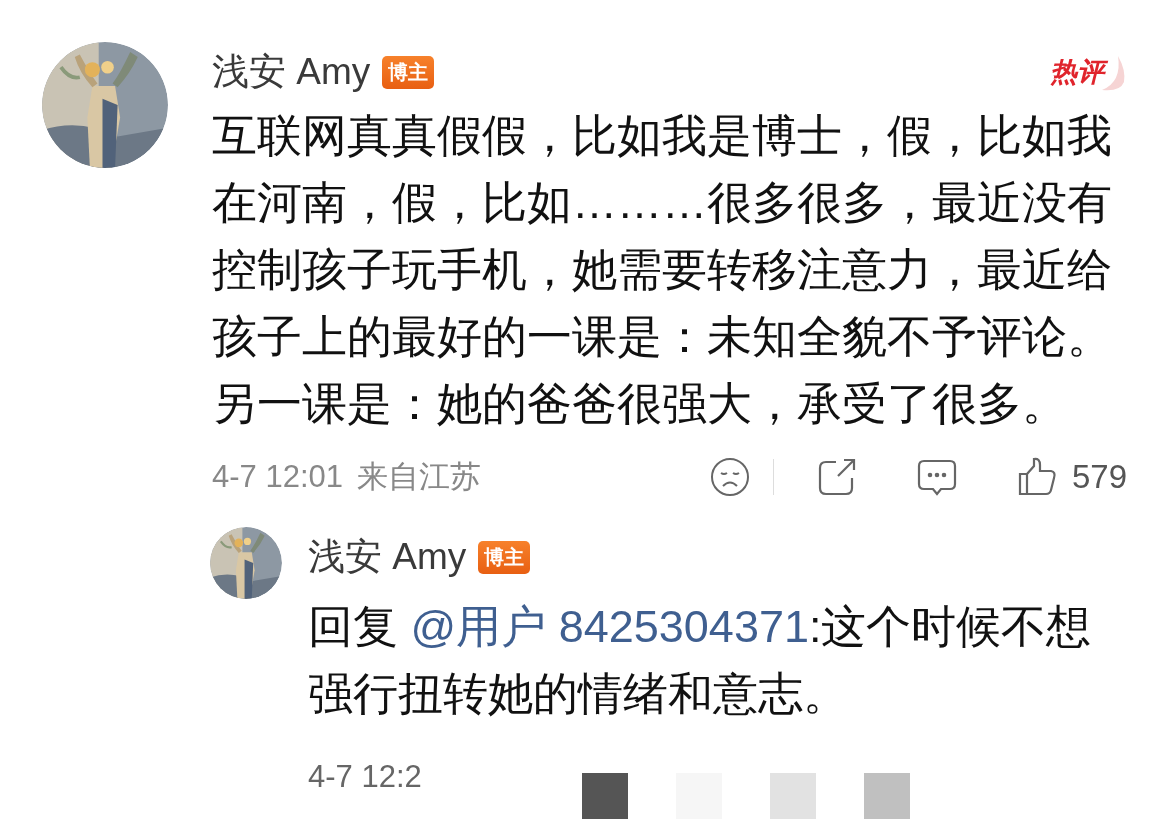 The width and height of the screenshot is (1170, 824). Describe the element at coordinates (1099, 477) in the screenshot. I see `like-count: 579` at that location.